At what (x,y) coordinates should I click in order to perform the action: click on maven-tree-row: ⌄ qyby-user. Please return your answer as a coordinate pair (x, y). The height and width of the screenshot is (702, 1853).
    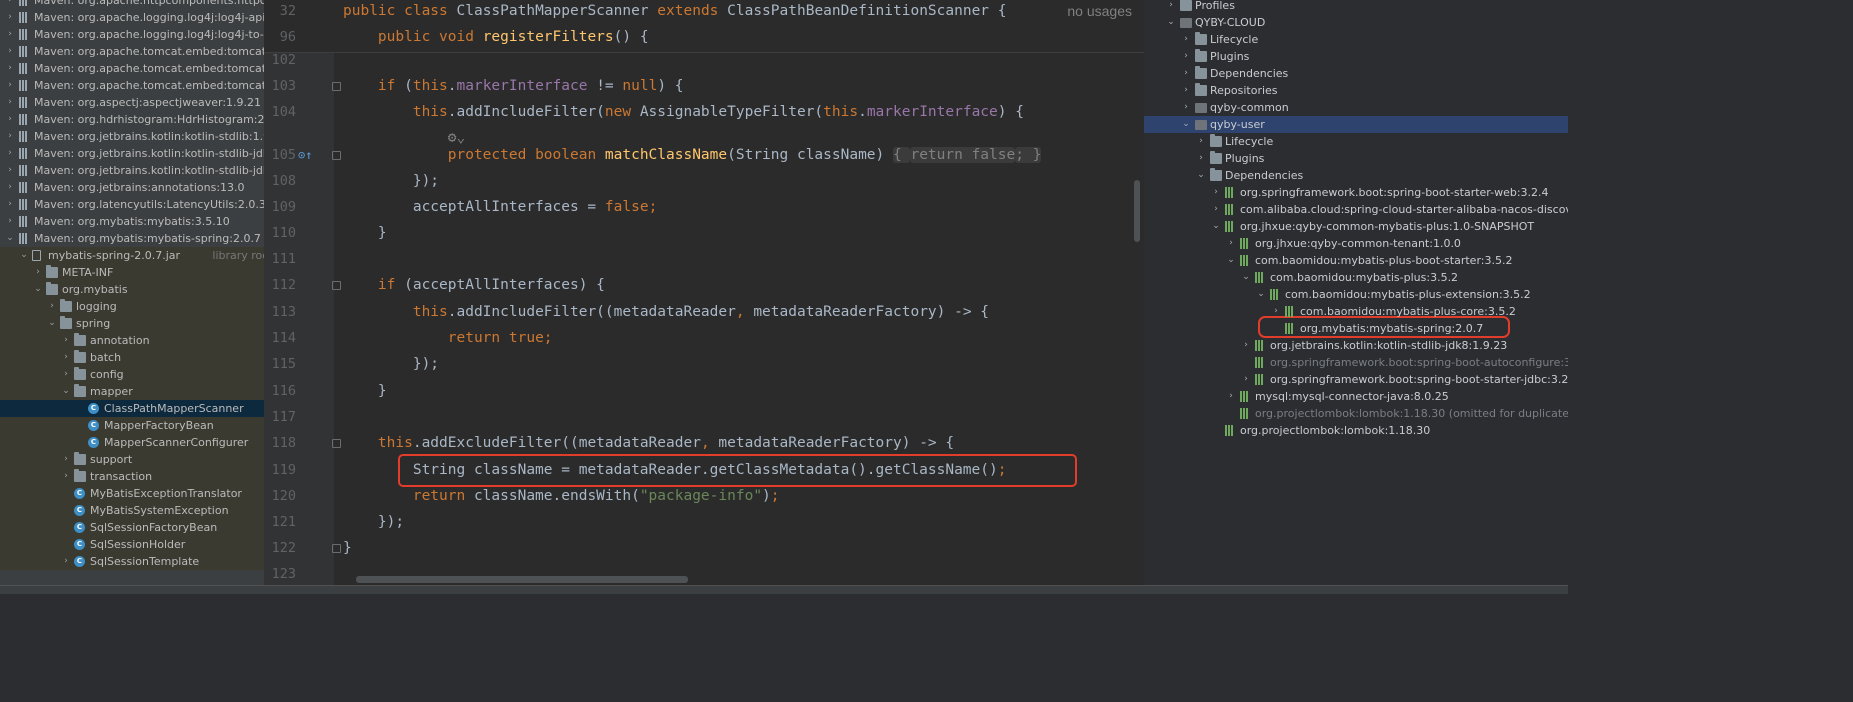
    Looking at the image, I should click on (1356, 124).